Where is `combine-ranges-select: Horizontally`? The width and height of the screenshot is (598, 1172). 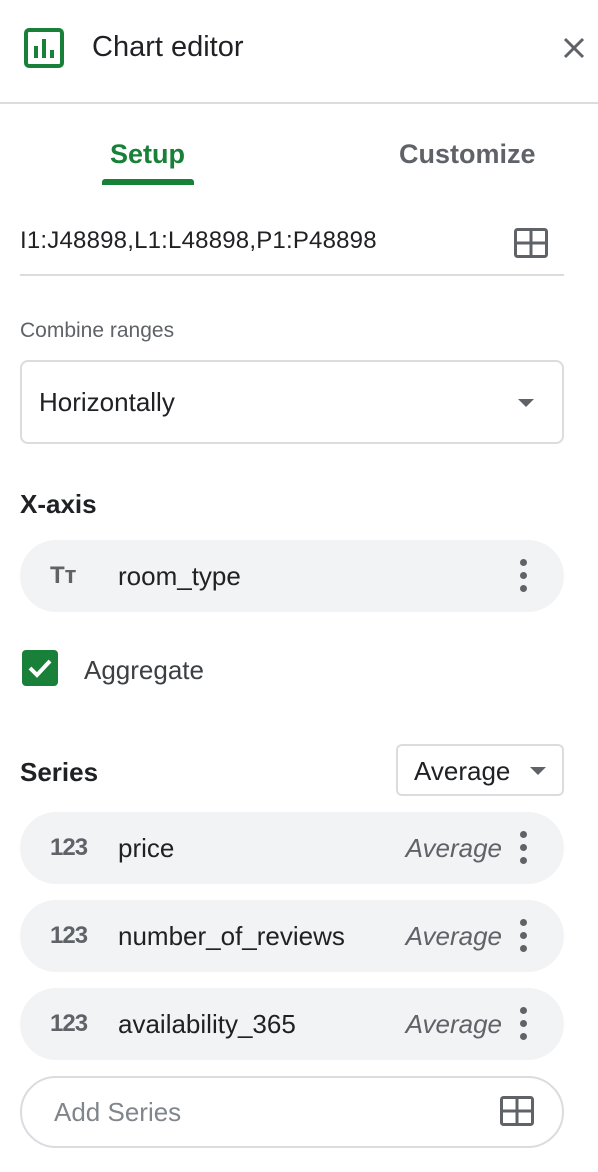 combine-ranges-select: Horizontally is located at coordinates (292, 402).